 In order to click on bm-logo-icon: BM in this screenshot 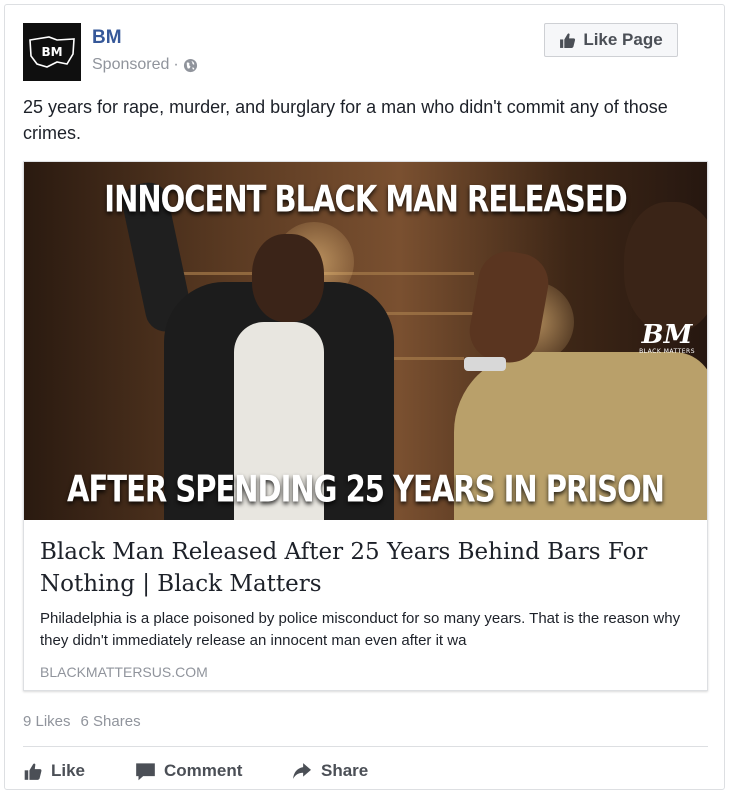, I will do `click(52, 52)`.